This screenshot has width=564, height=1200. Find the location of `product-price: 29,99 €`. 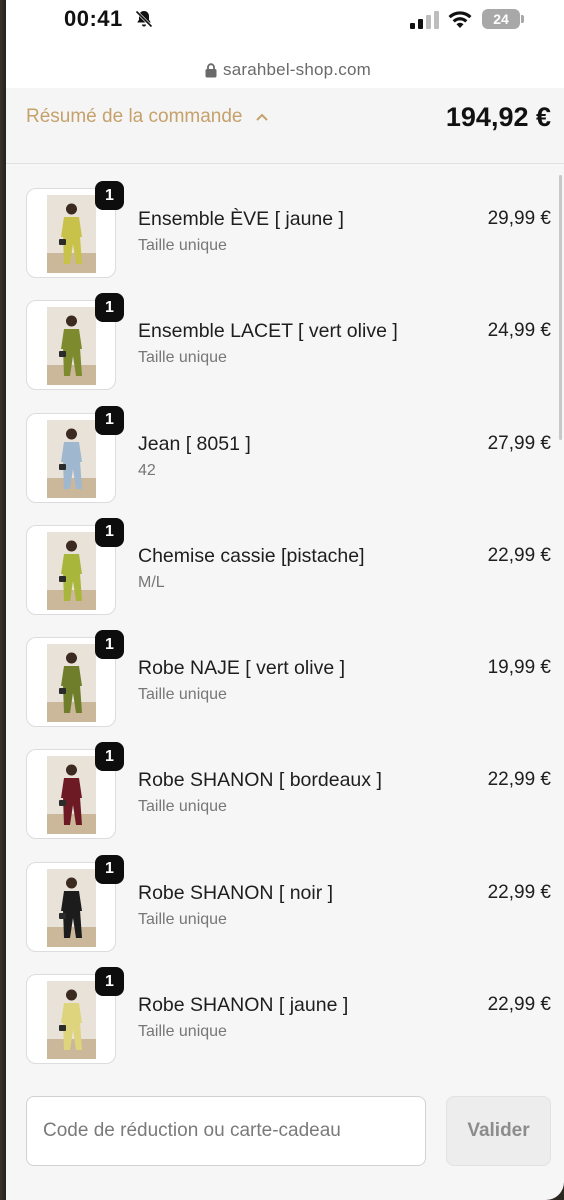

product-price: 29,99 € is located at coordinates (519, 218).